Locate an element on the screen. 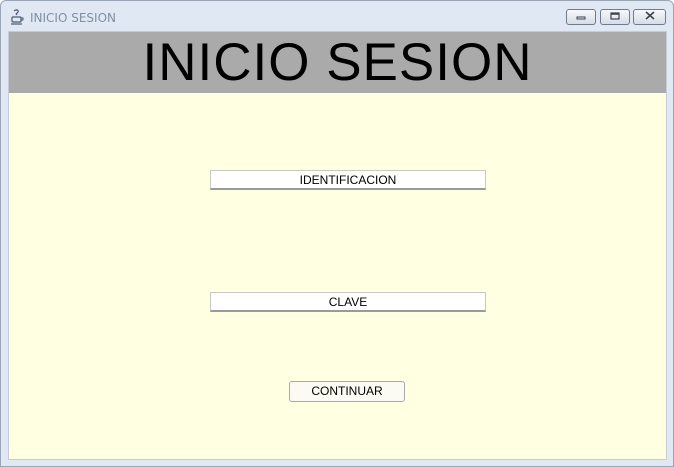  close-icon is located at coordinates (649, 17).